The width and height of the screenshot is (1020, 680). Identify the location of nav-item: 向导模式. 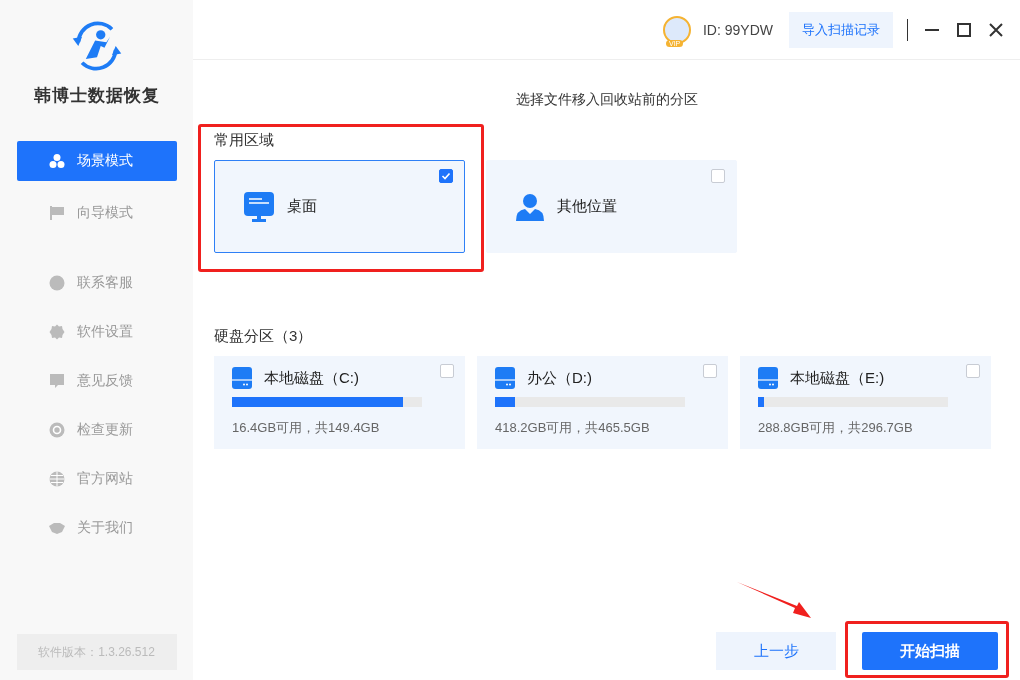
(96, 213).